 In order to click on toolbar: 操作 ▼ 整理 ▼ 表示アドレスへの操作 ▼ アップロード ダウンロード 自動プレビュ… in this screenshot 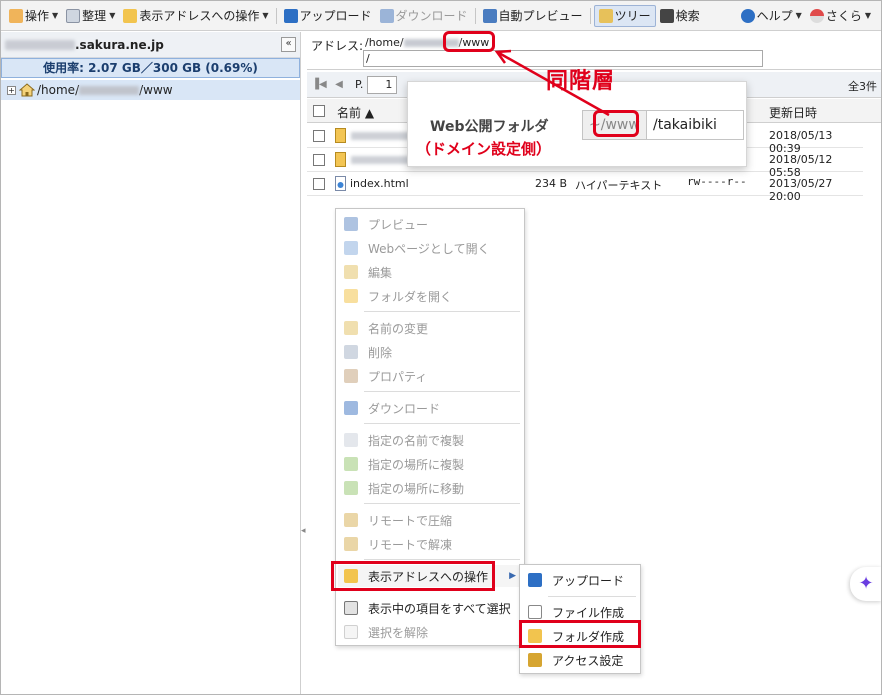, I will do `click(441, 16)`.